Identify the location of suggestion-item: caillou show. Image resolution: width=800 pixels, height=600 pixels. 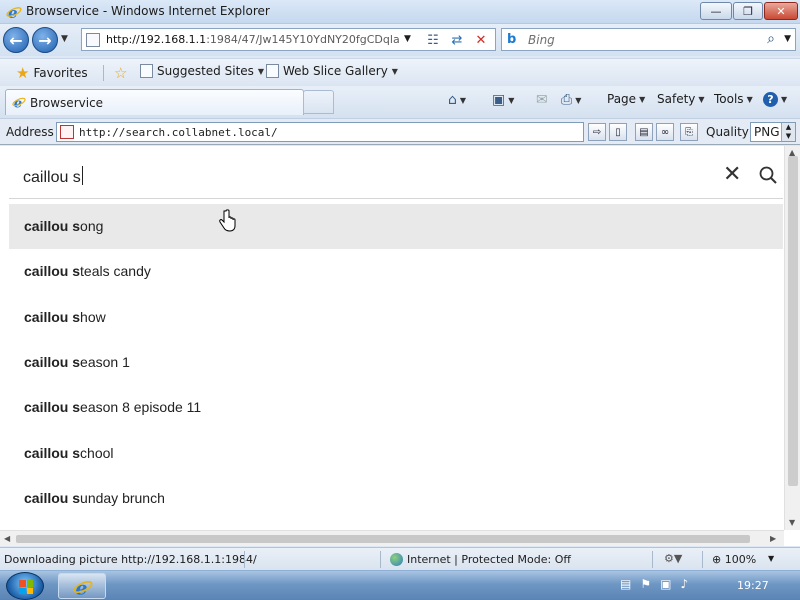
(396, 317).